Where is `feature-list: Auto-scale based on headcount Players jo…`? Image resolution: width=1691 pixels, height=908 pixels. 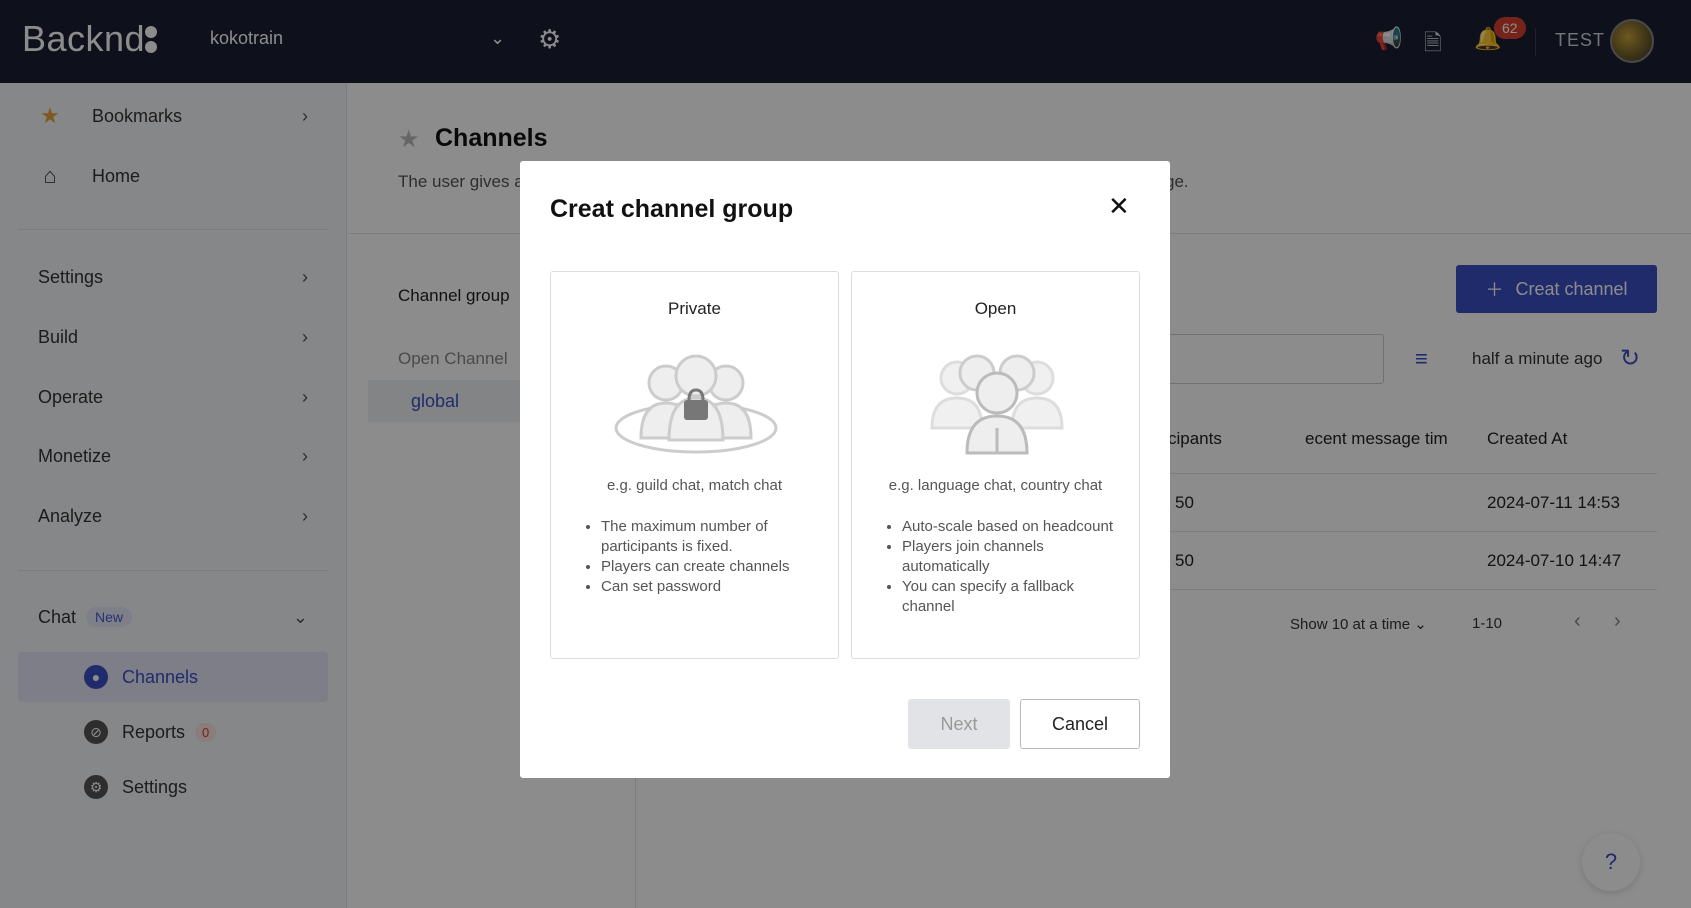
feature-list: Auto-scale based on headcount Players jo… is located at coordinates (1014, 567).